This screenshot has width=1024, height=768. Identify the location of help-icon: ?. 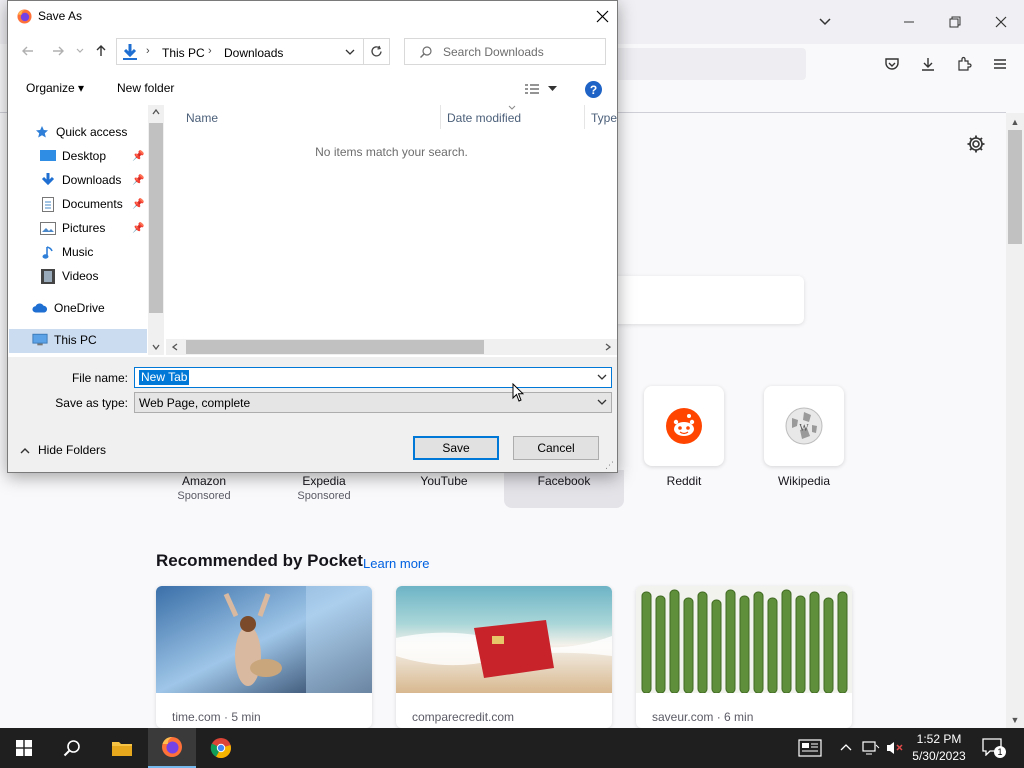
(593, 89).